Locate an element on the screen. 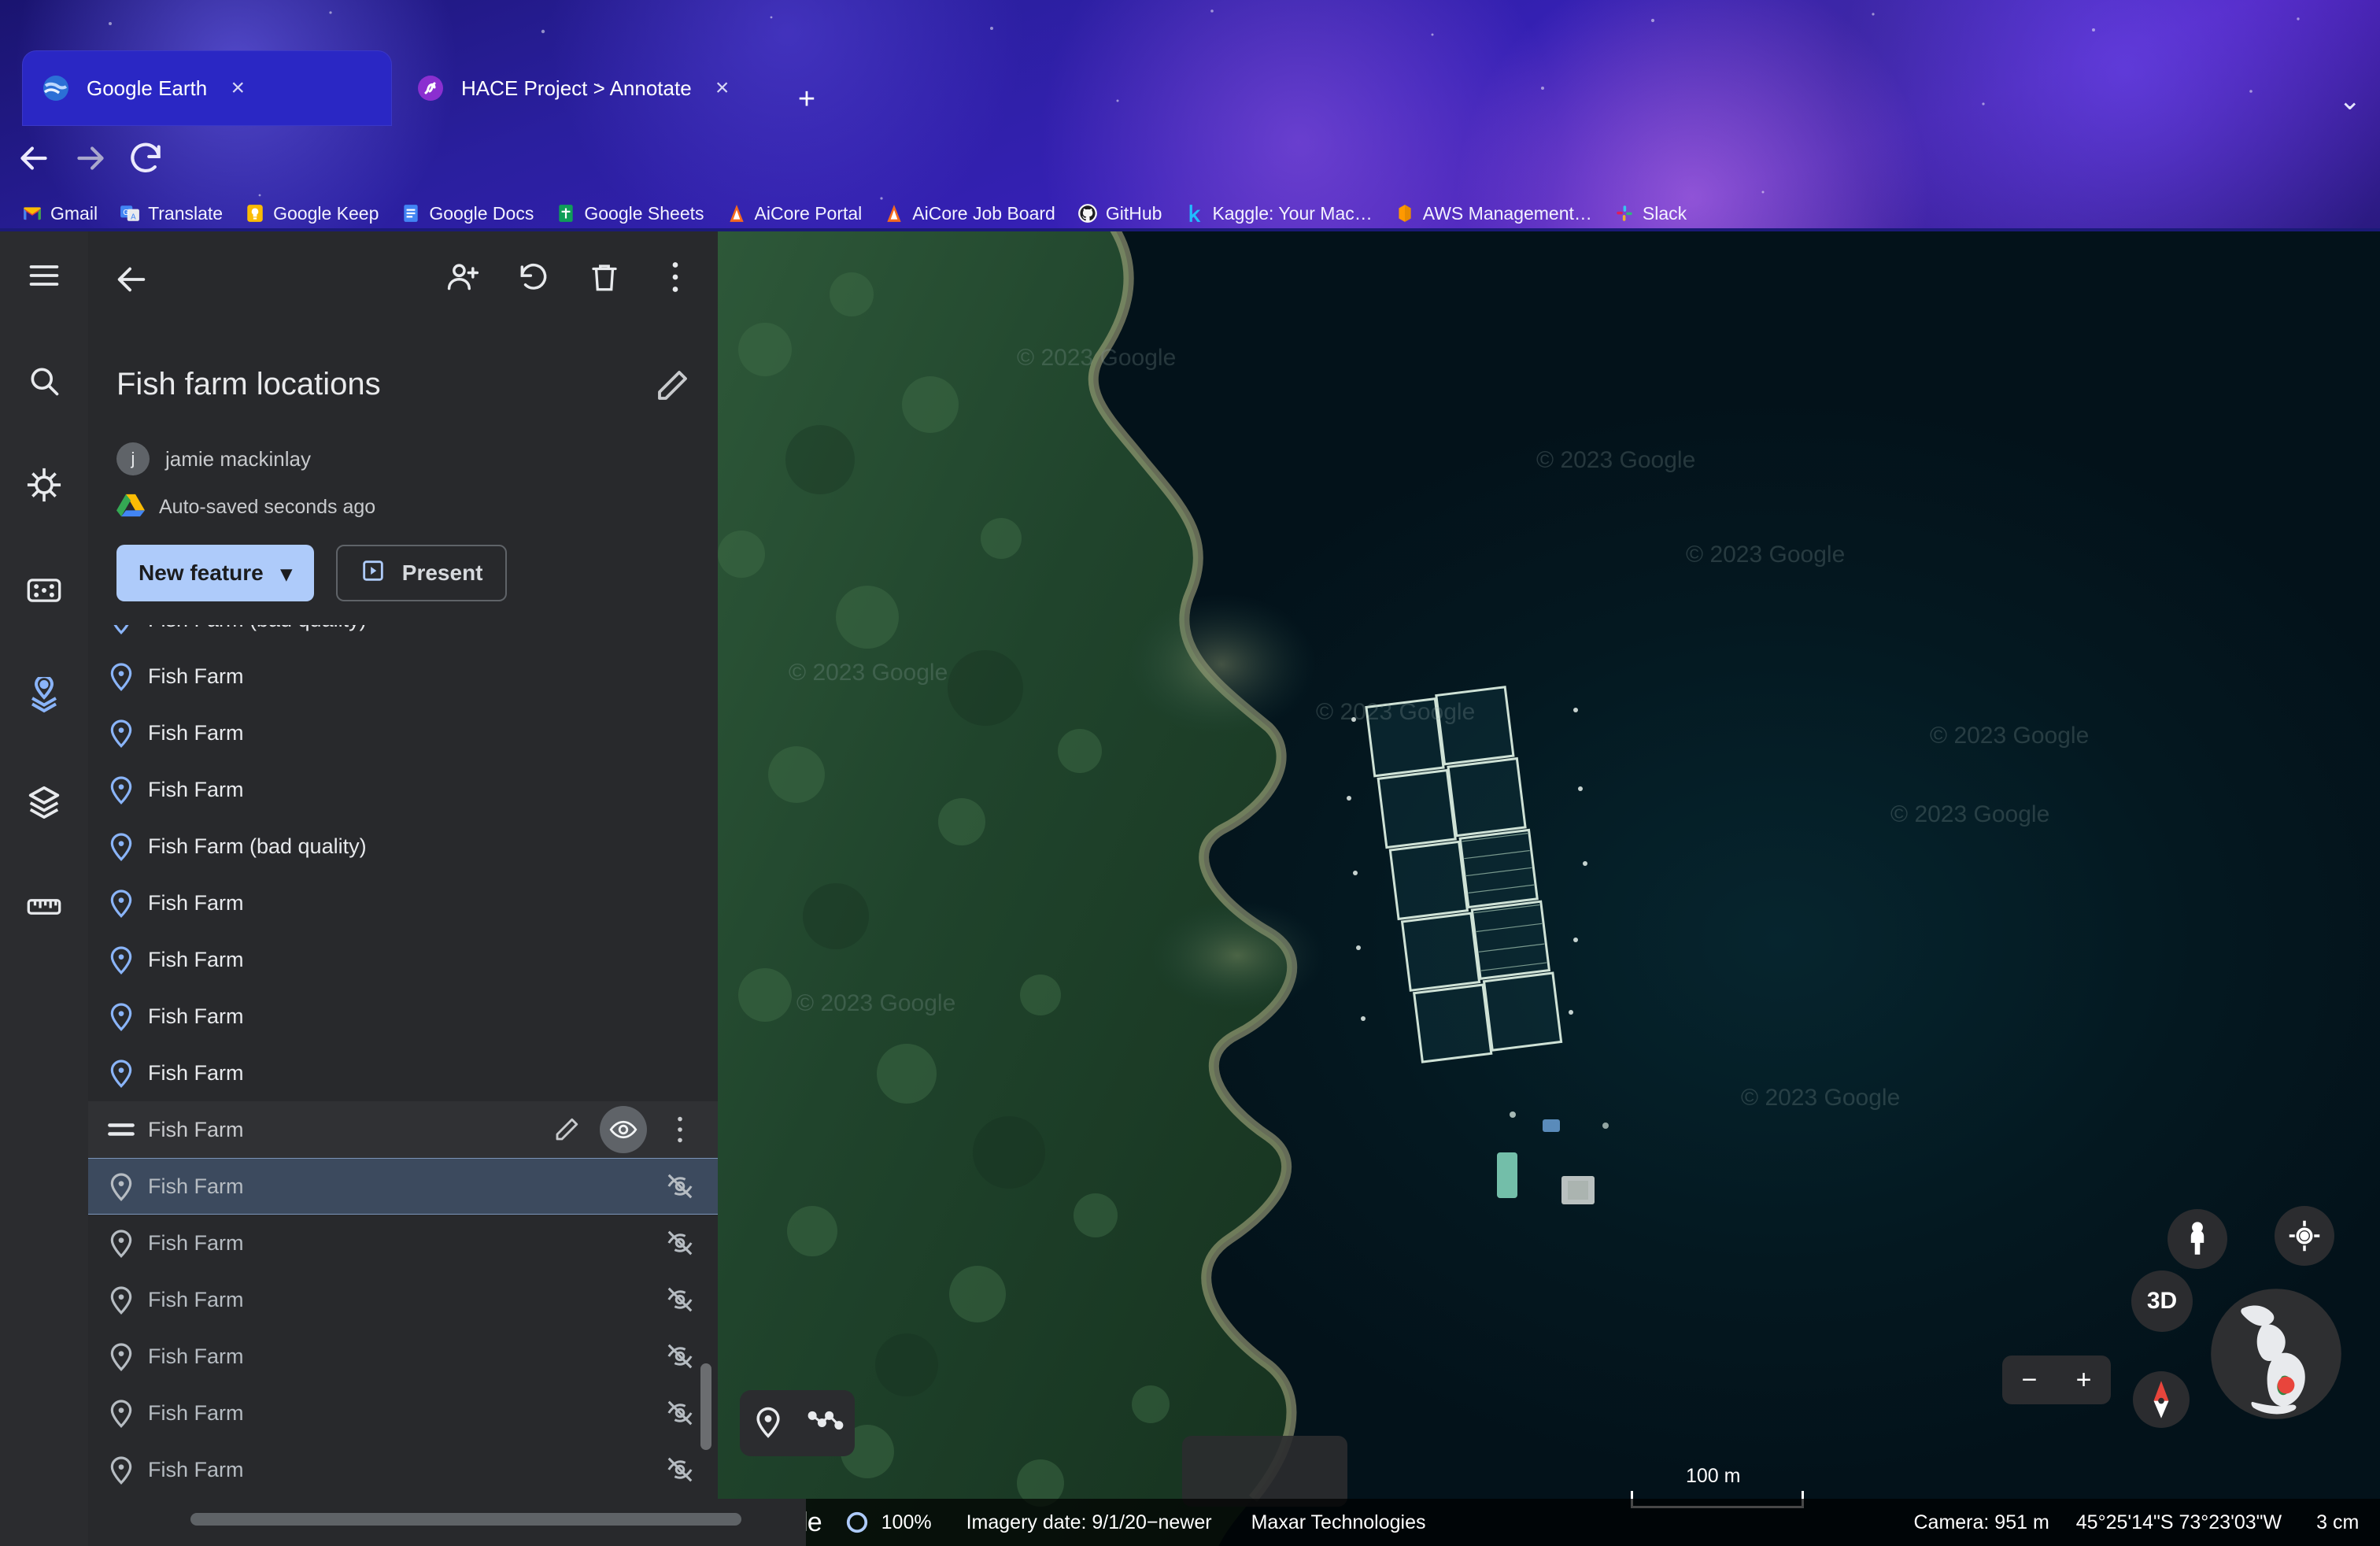 This screenshot has height=1546, width=2380. bookmark-google-docs: Google Docs is located at coordinates (468, 213).